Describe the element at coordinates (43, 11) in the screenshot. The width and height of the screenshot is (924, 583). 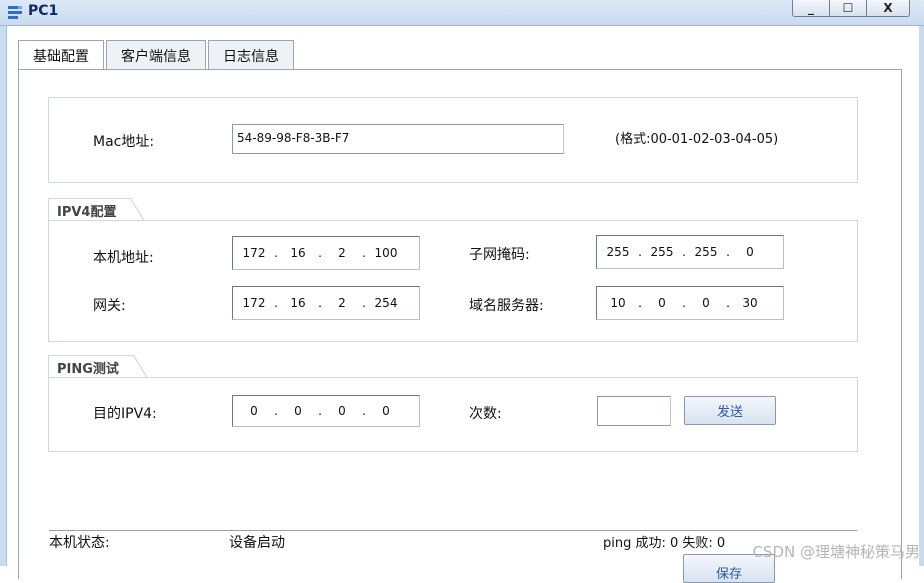
I see `window-title: PC1` at that location.